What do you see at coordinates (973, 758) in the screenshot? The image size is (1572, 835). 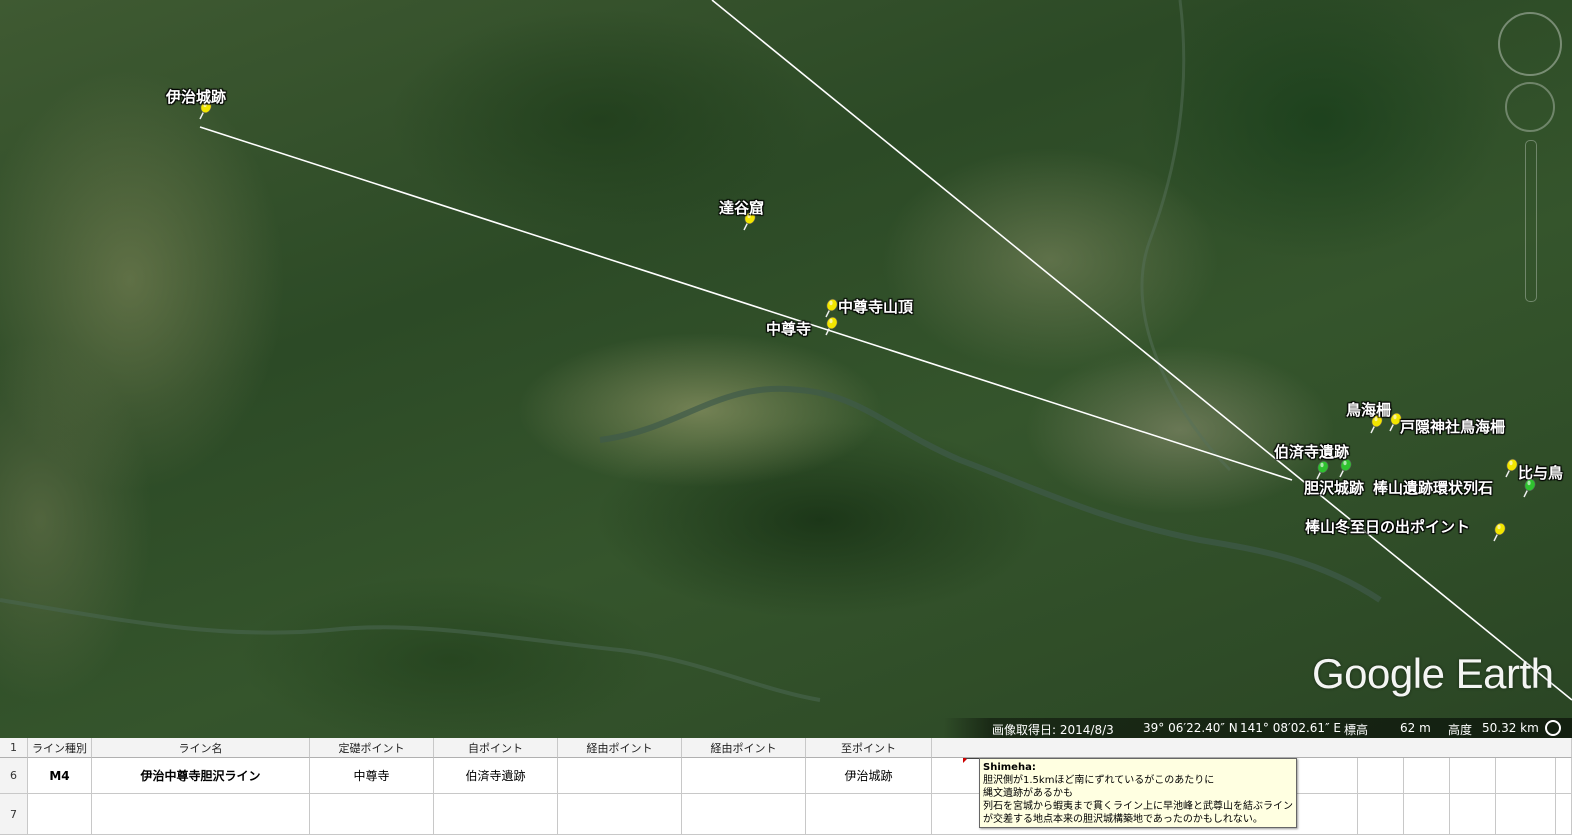 I see `comment-connector` at bounding box center [973, 758].